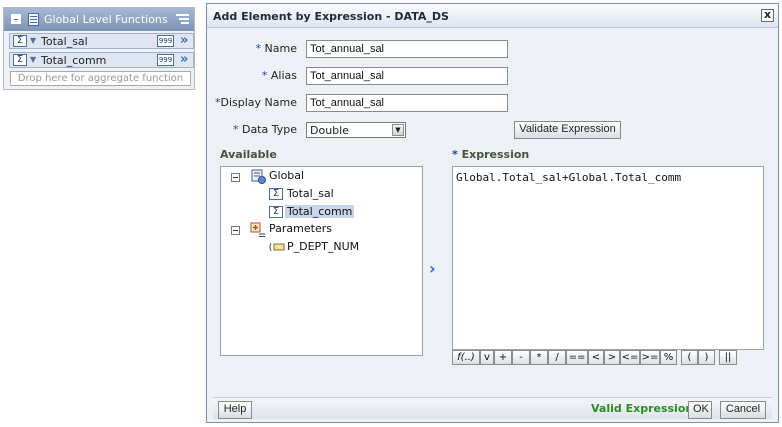 The width and height of the screenshot is (782, 427). What do you see at coordinates (279, 75) in the screenshot?
I see `alias-label: * Alias` at bounding box center [279, 75].